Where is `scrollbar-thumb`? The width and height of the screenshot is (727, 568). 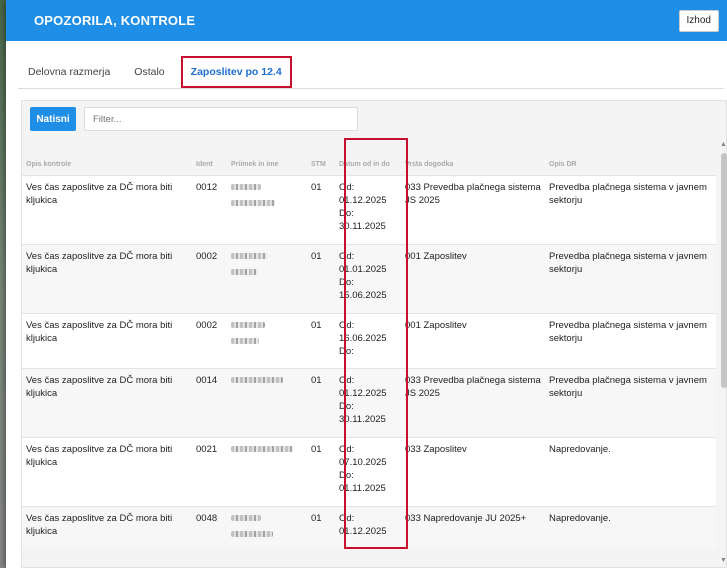
scrollbar-thumb is located at coordinates (724, 270).